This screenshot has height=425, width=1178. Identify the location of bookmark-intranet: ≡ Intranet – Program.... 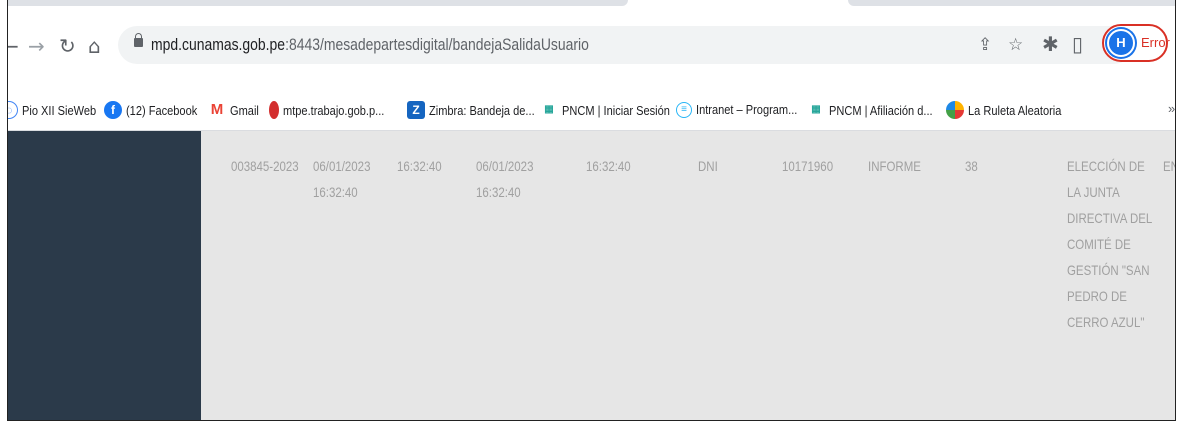
(745, 111).